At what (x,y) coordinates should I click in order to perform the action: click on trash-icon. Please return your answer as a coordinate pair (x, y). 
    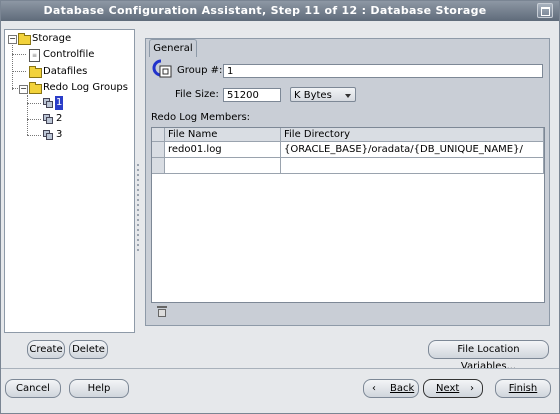
    Looking at the image, I should click on (162, 311).